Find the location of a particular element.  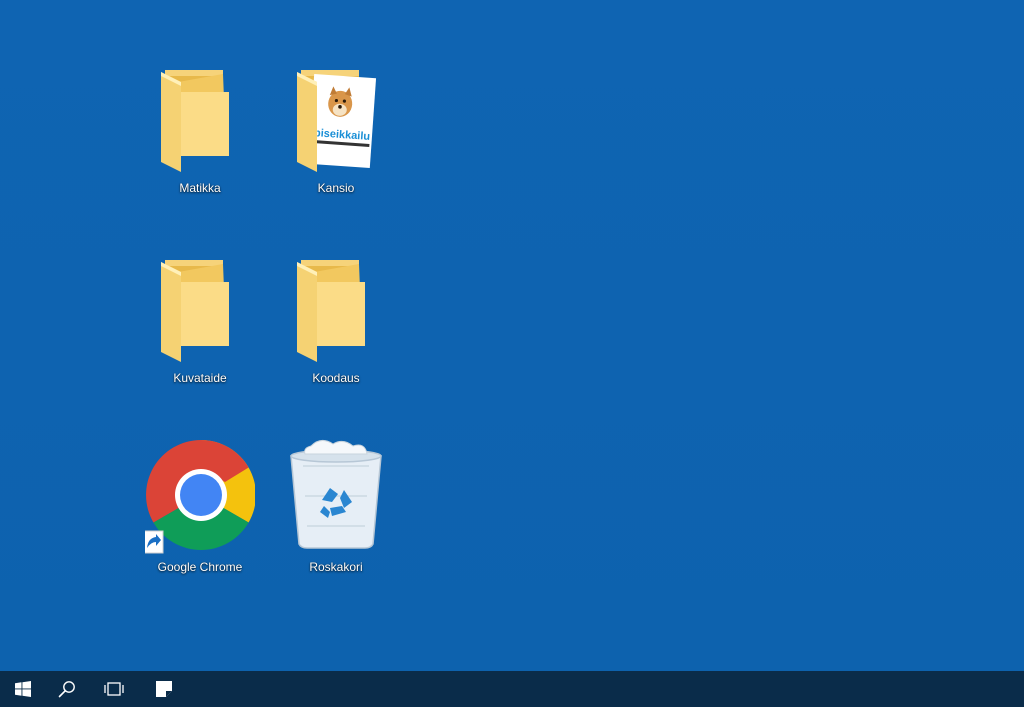

desktop-icon-kuvataide: Kuvataide is located at coordinates (200, 320).